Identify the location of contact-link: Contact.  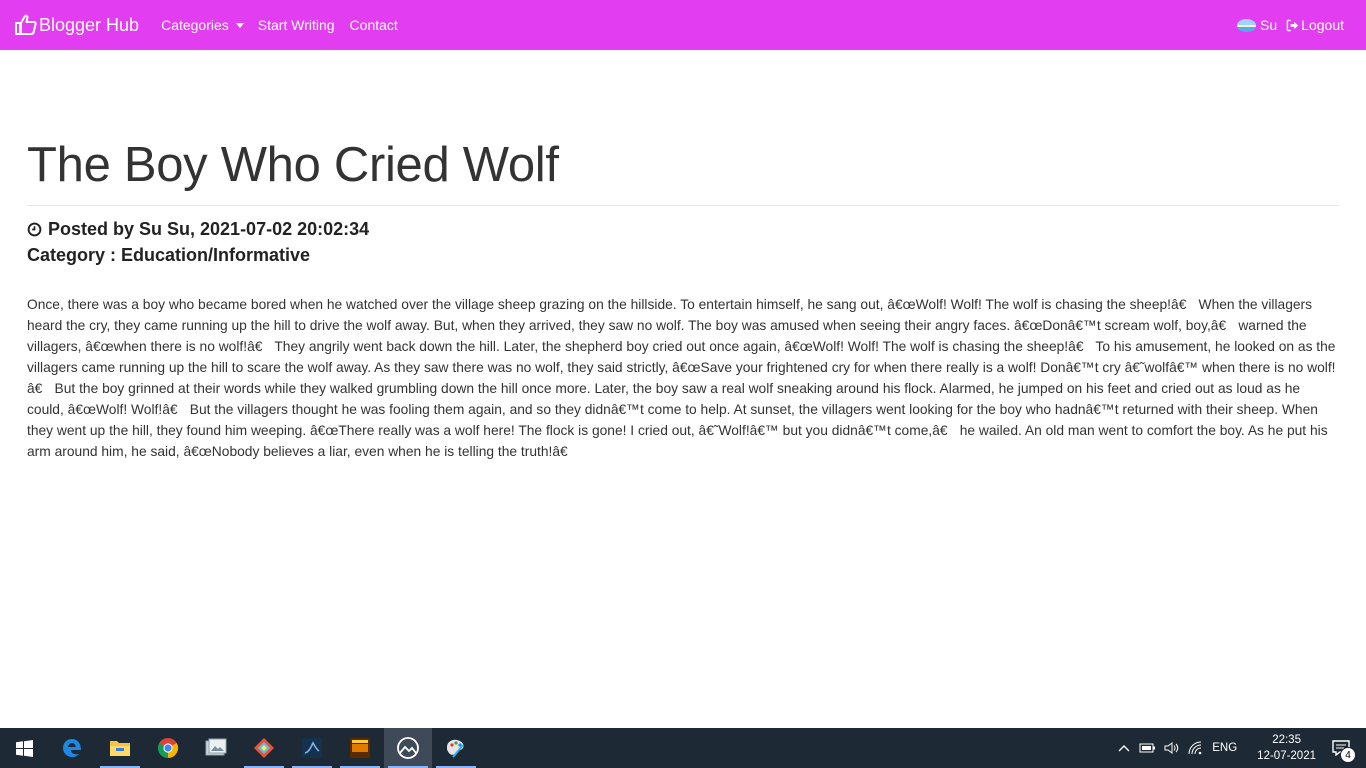
(374, 25).